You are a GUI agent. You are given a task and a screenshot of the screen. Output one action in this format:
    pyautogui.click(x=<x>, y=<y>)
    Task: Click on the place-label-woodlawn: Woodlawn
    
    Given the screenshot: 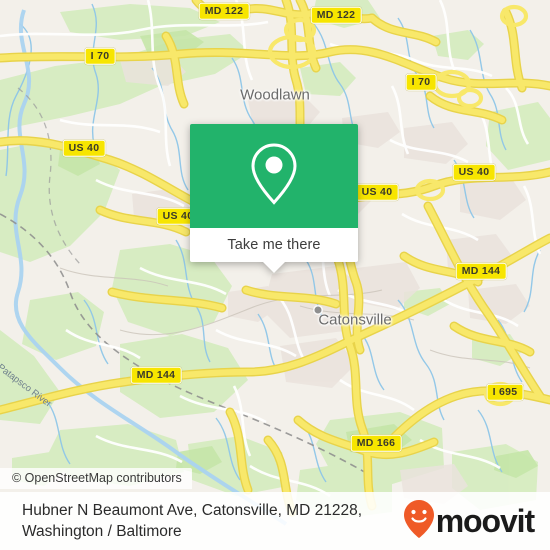 What is the action you would take?
    pyautogui.click(x=275, y=95)
    